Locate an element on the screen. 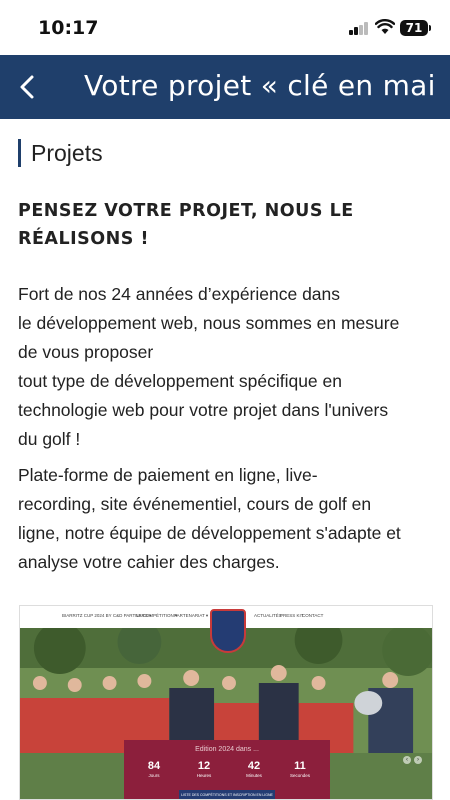 Image resolution: width=450 pixels, height=800 pixels. paragraph-line: du golf ! is located at coordinates (49, 439).